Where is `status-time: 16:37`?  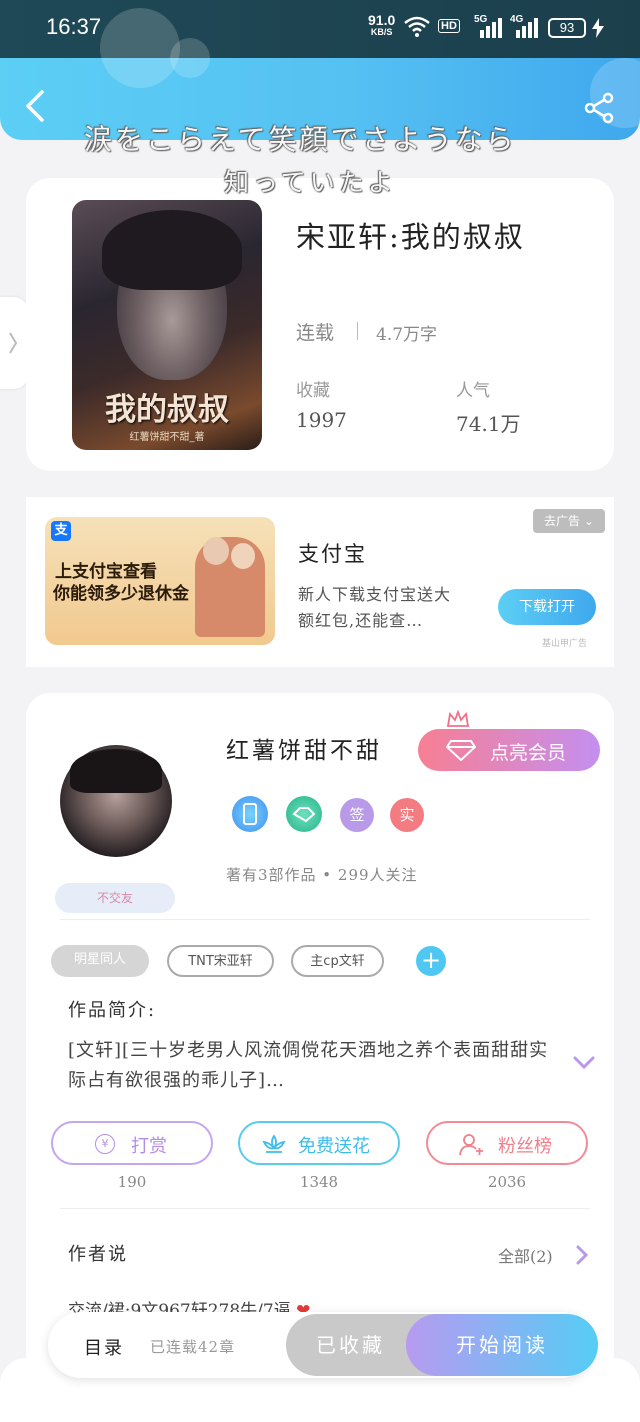 status-time: 16:37 is located at coordinates (74, 26).